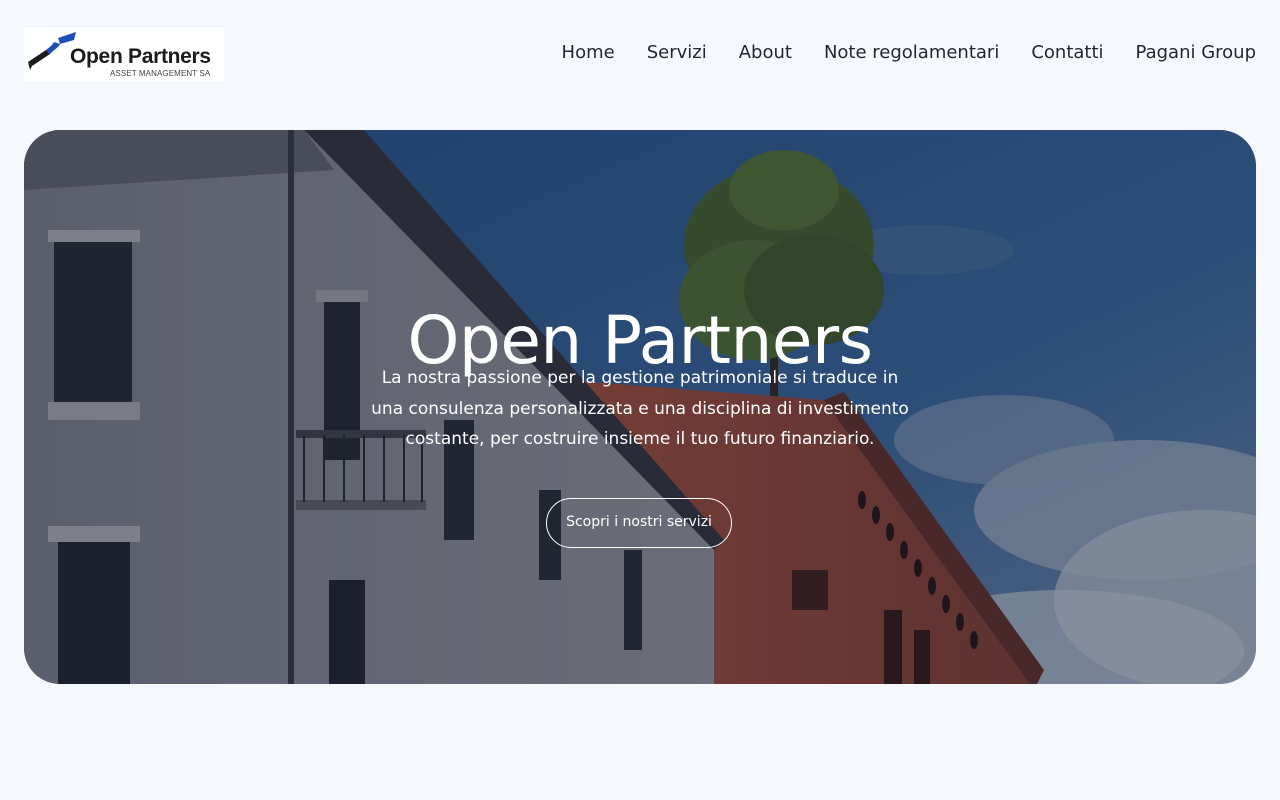  What do you see at coordinates (765, 52) in the screenshot?
I see `nav-about: About` at bounding box center [765, 52].